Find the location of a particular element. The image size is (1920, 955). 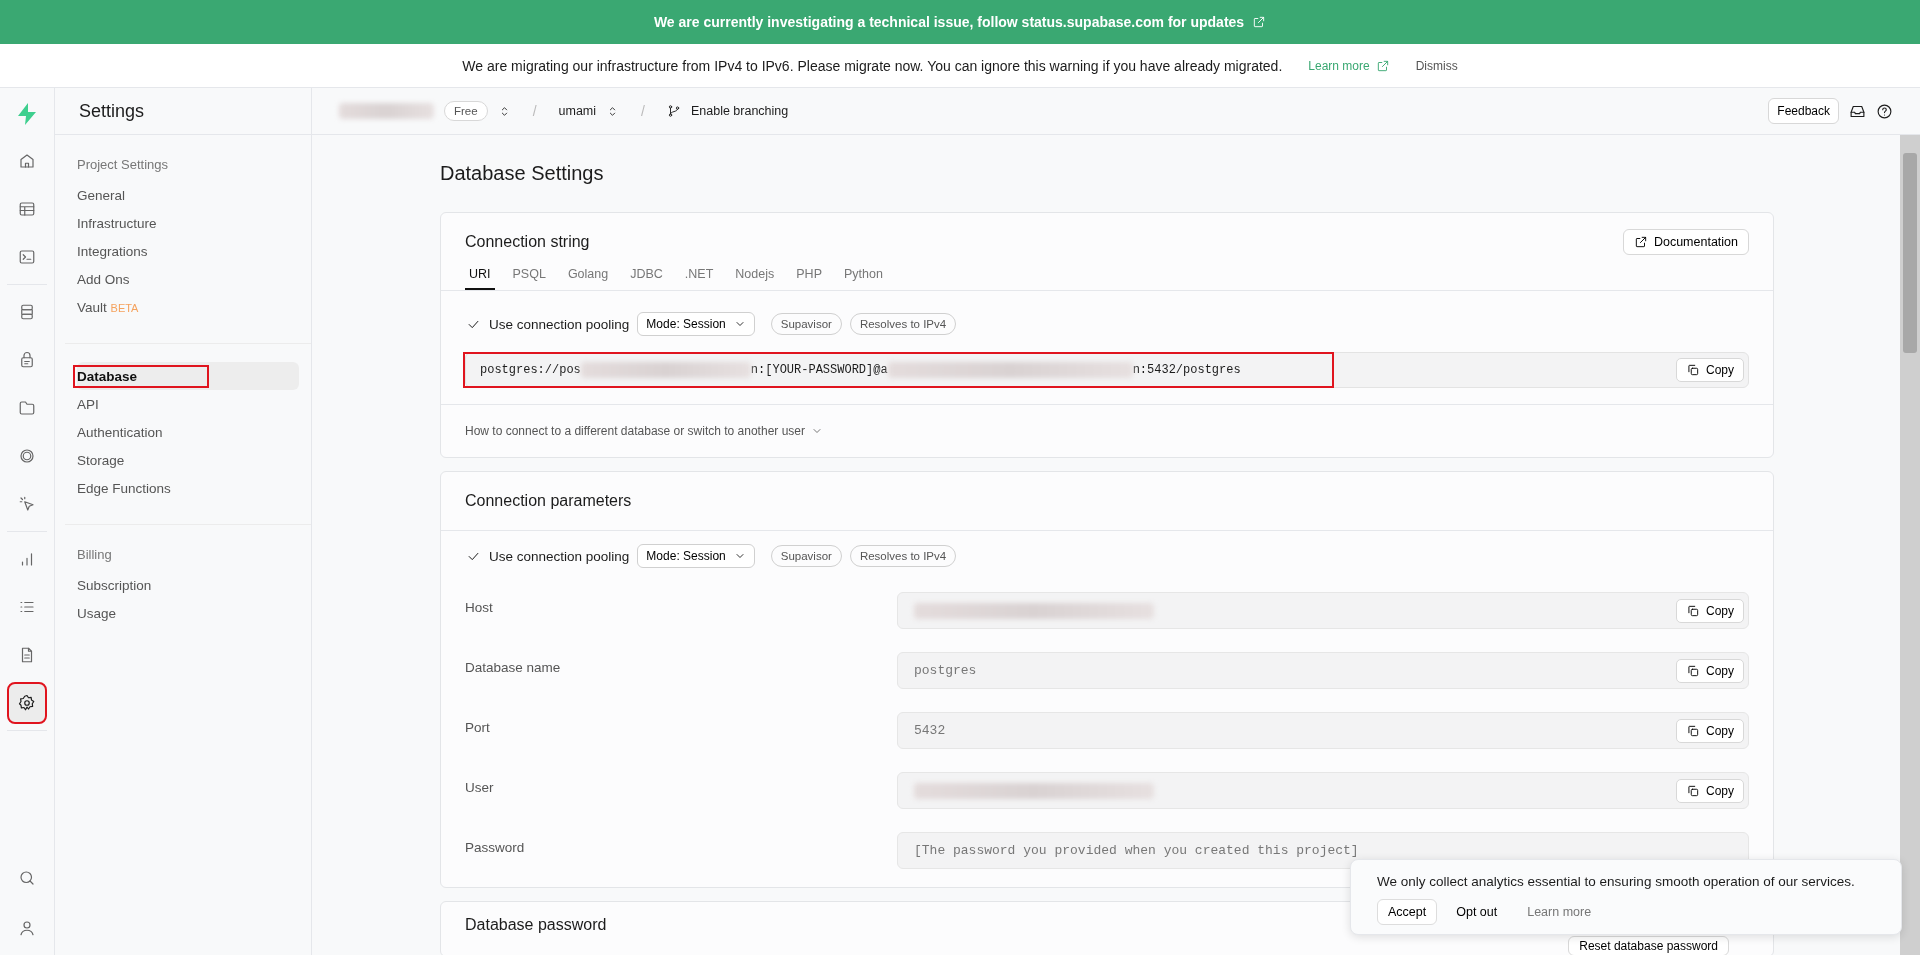

user-icon is located at coordinates (27, 928).